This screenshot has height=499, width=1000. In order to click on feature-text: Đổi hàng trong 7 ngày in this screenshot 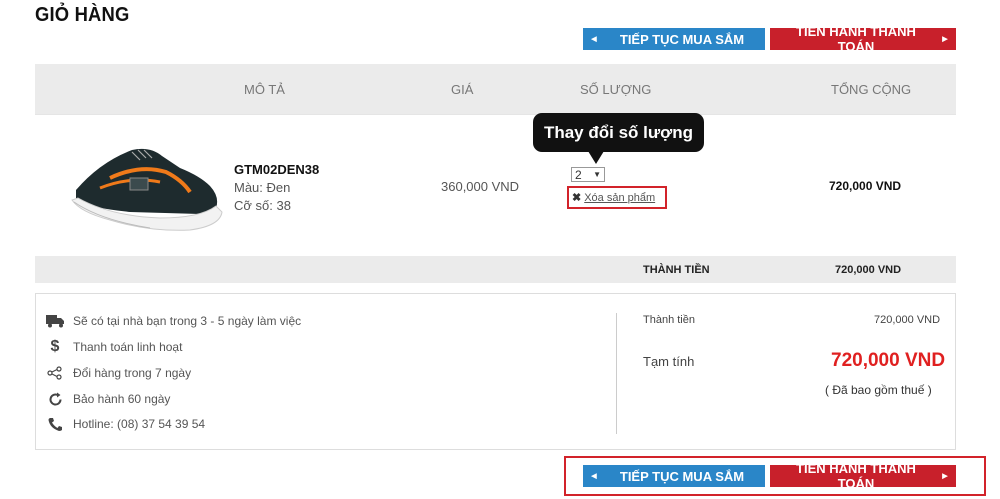, I will do `click(132, 373)`.